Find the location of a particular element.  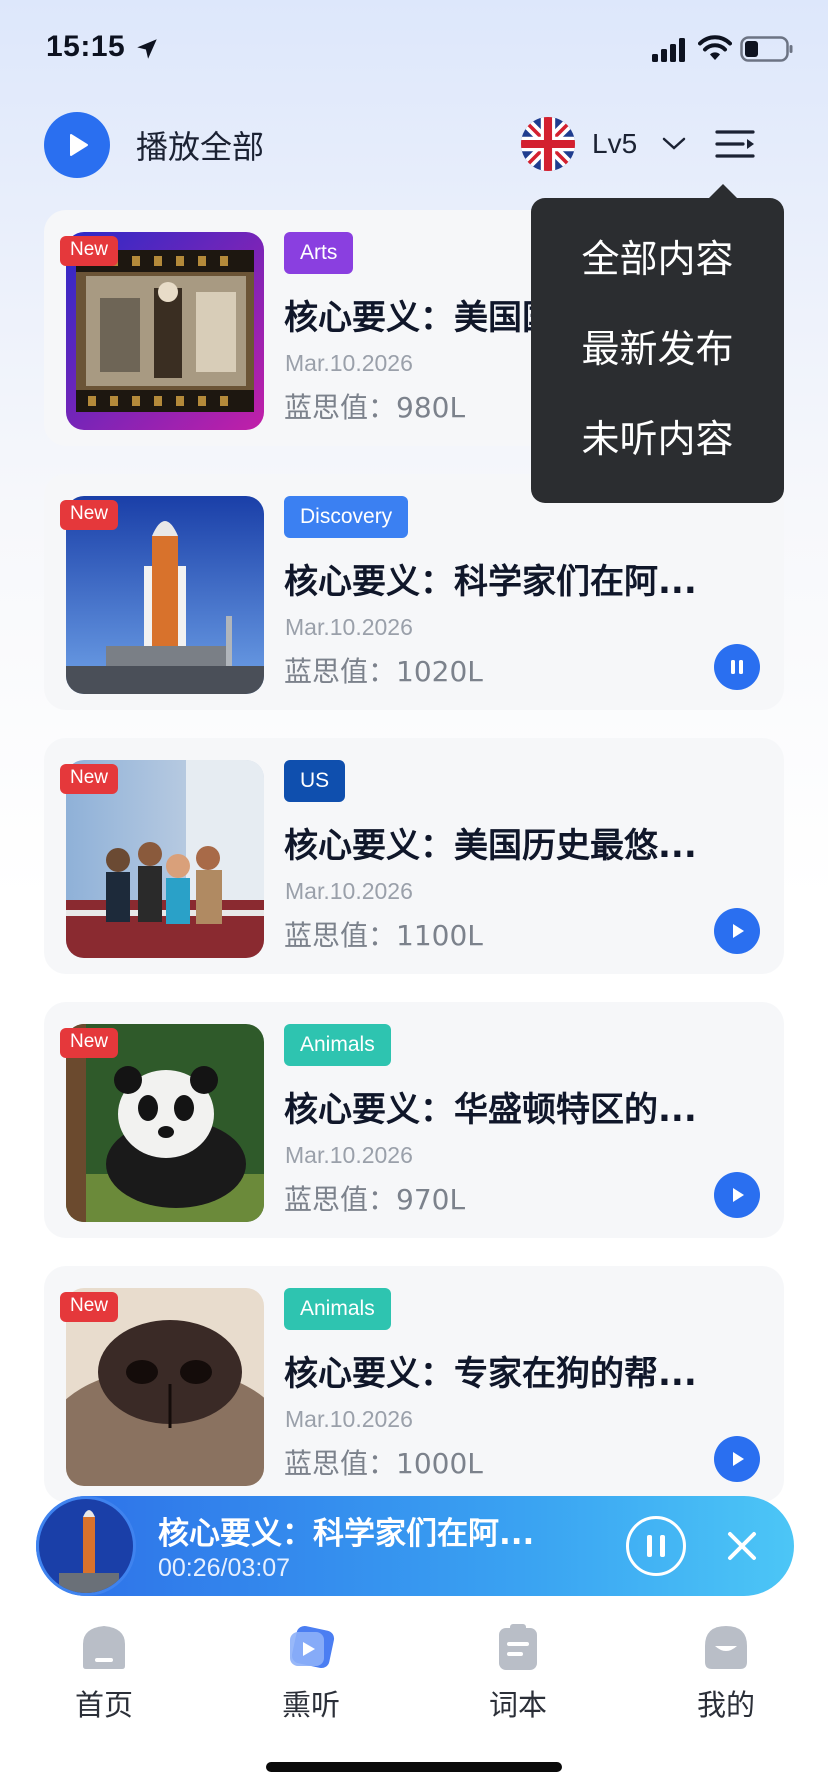

status-time: 15:15 is located at coordinates (86, 46).